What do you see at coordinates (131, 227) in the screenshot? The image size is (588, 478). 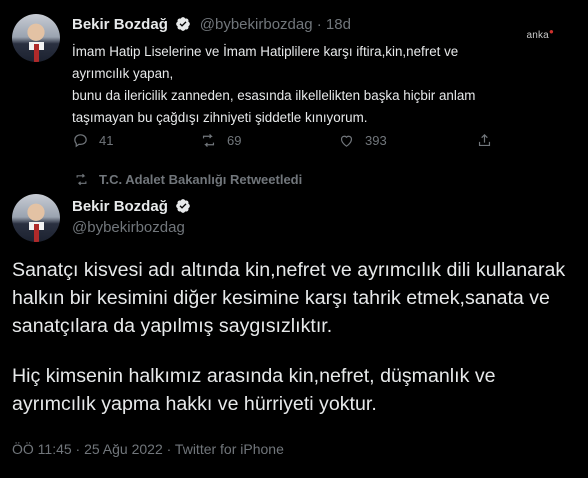 I see `author-handle: @bybekirbozdag` at bounding box center [131, 227].